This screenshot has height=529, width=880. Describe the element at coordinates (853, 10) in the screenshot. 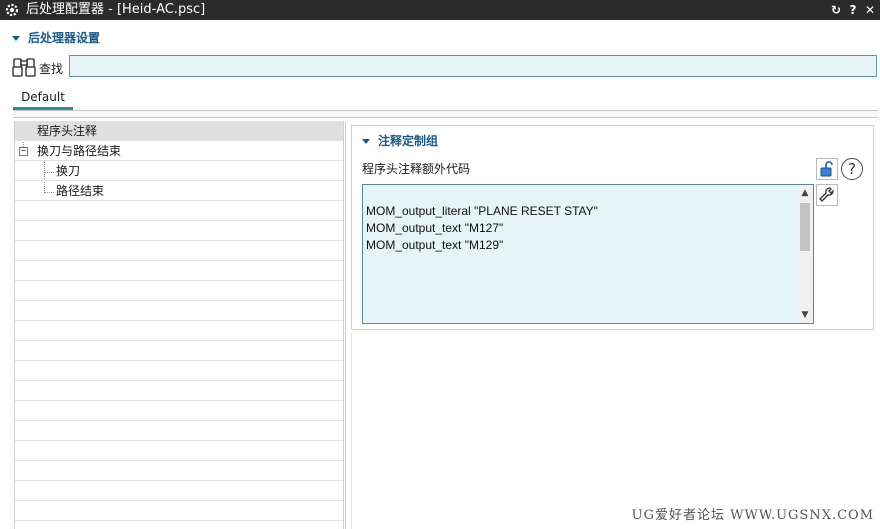

I see `help-icon: ?` at that location.